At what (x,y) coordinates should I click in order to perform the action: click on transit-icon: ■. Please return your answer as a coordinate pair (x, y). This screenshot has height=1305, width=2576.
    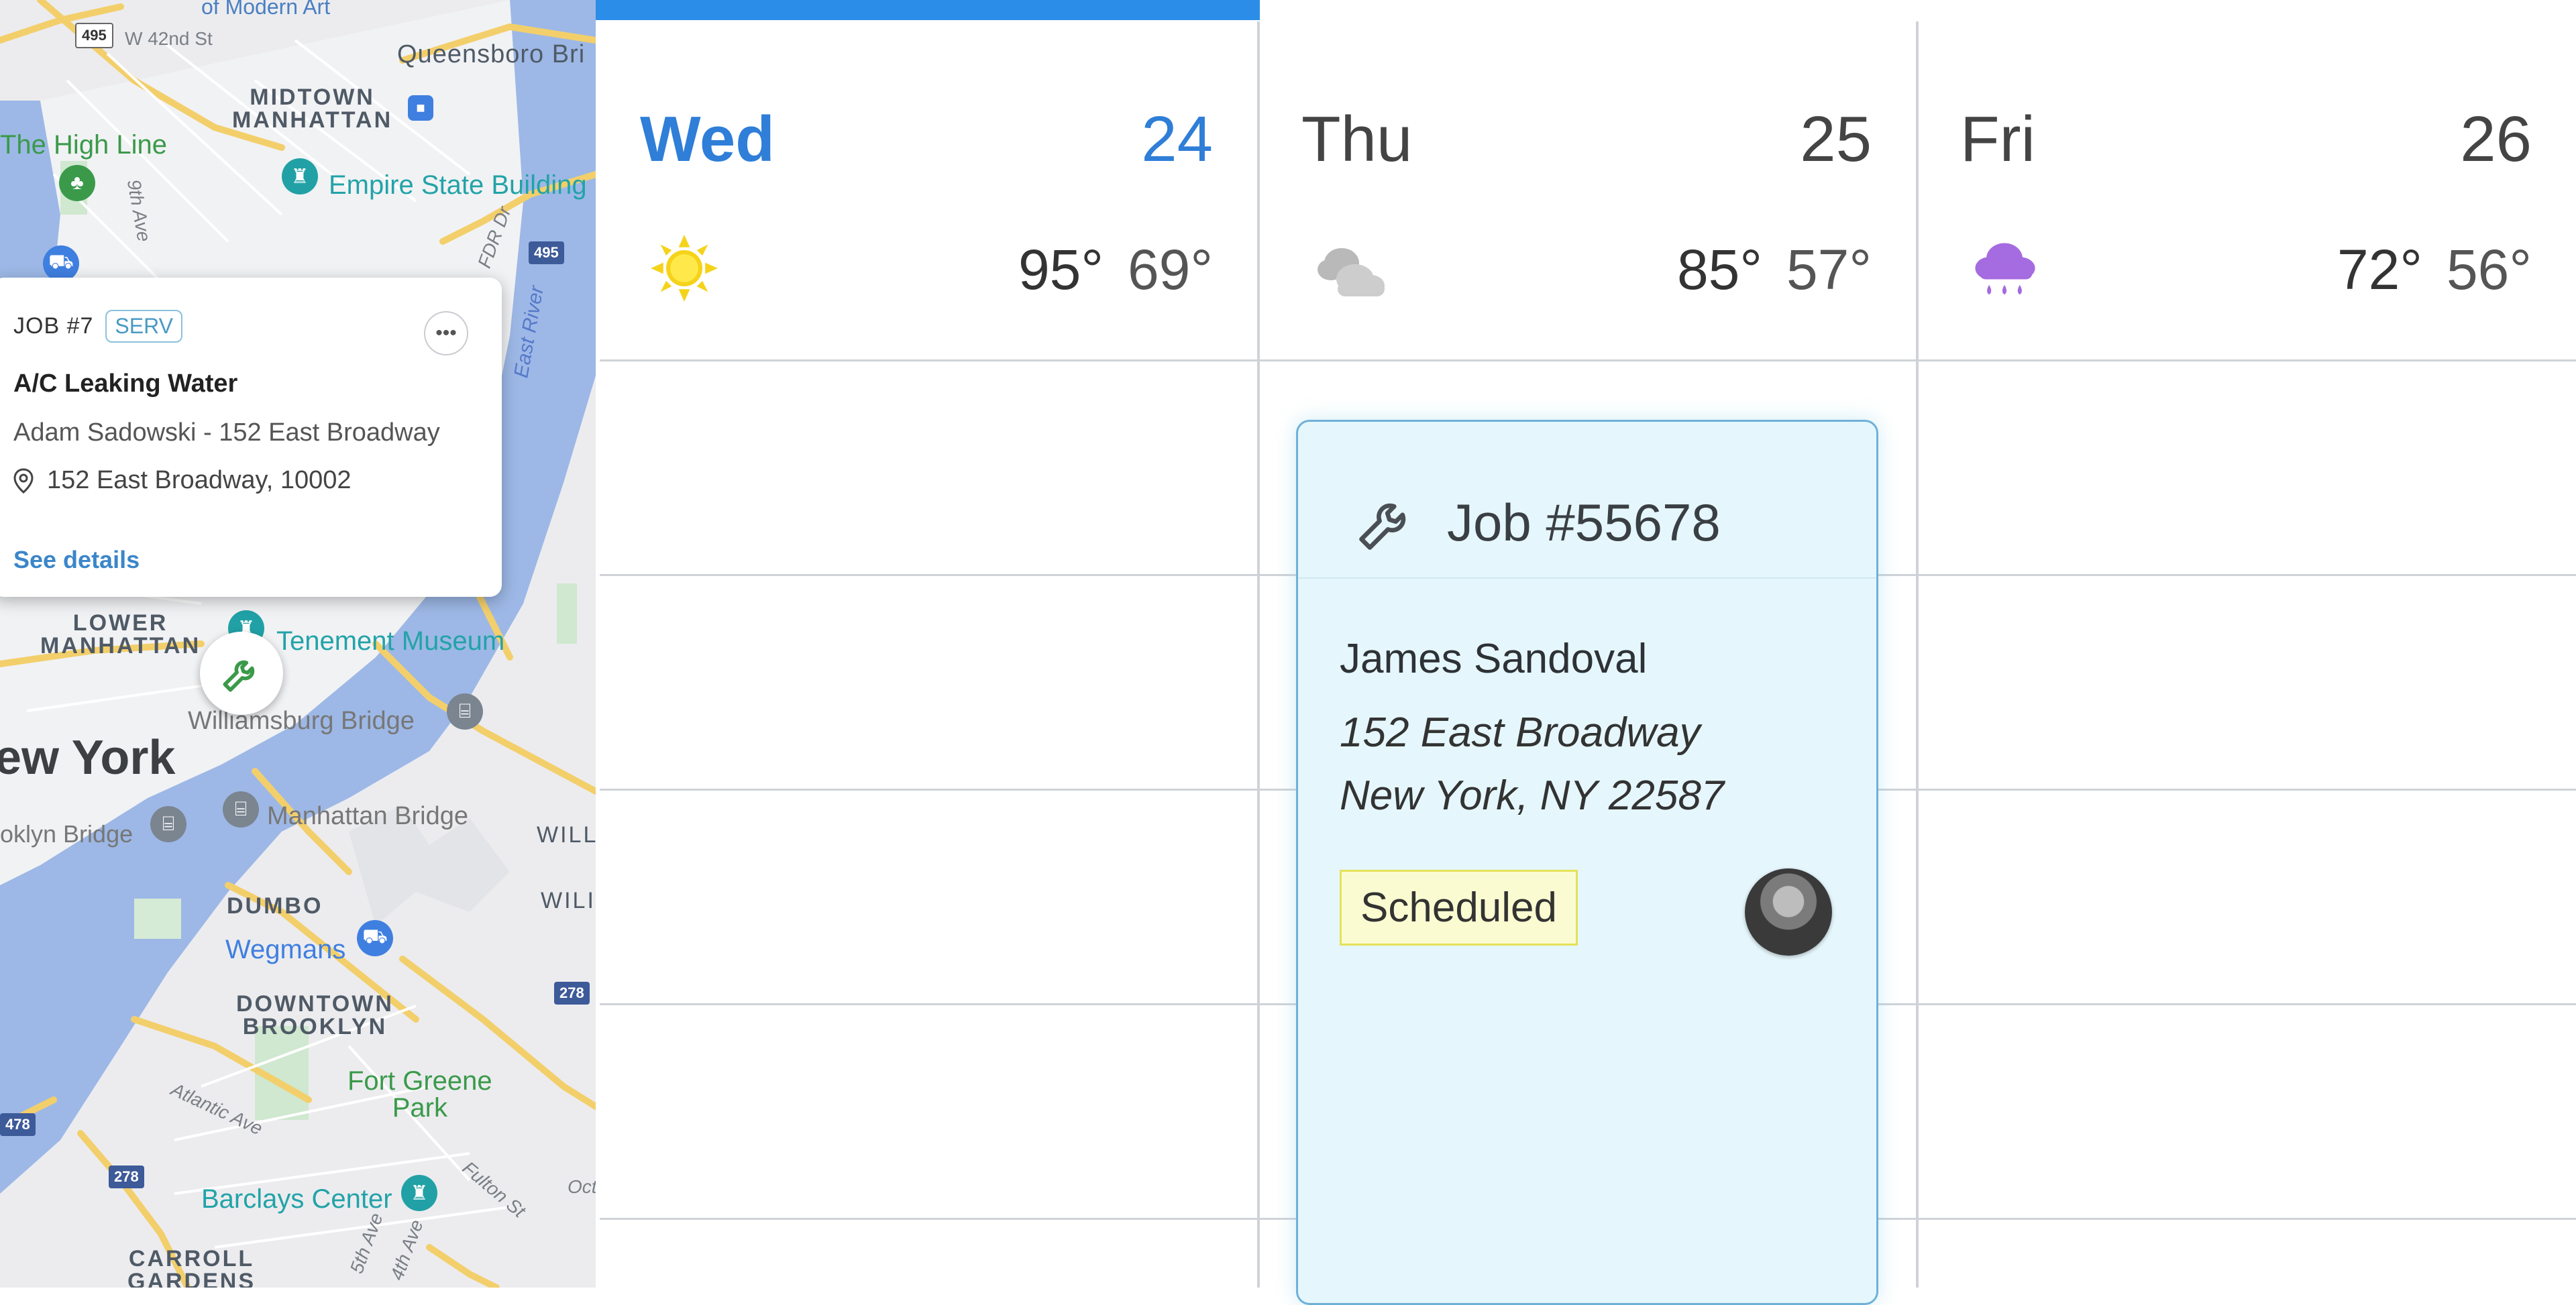
    Looking at the image, I should click on (420, 108).